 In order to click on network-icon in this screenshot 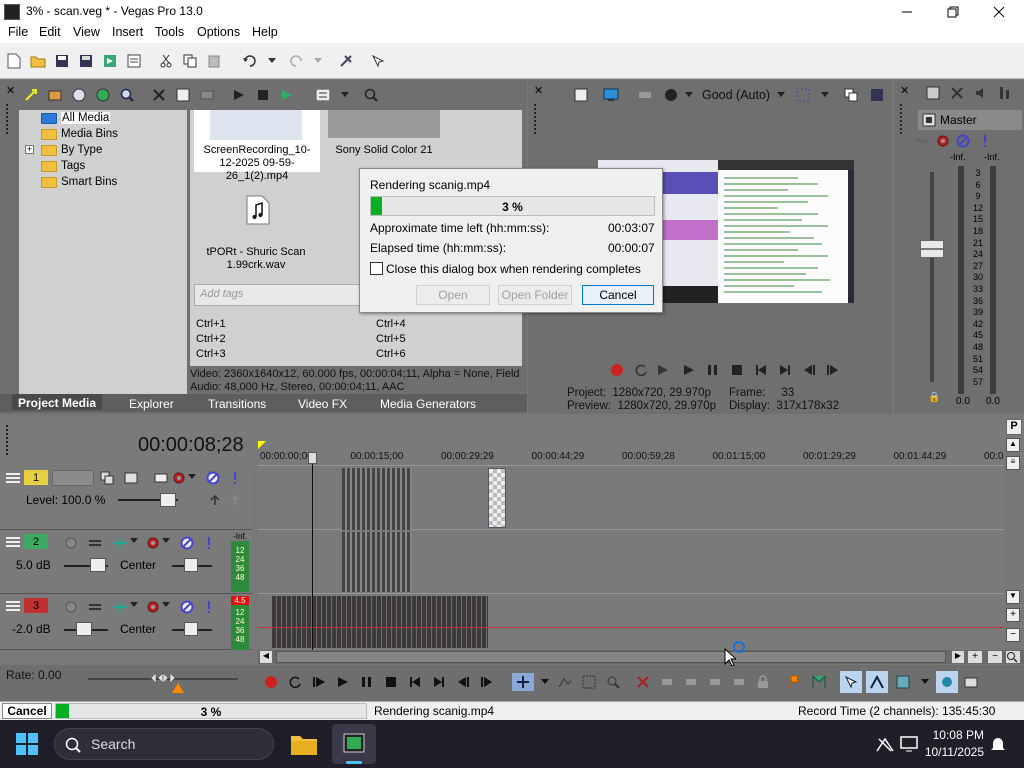, I will do `click(885, 744)`.